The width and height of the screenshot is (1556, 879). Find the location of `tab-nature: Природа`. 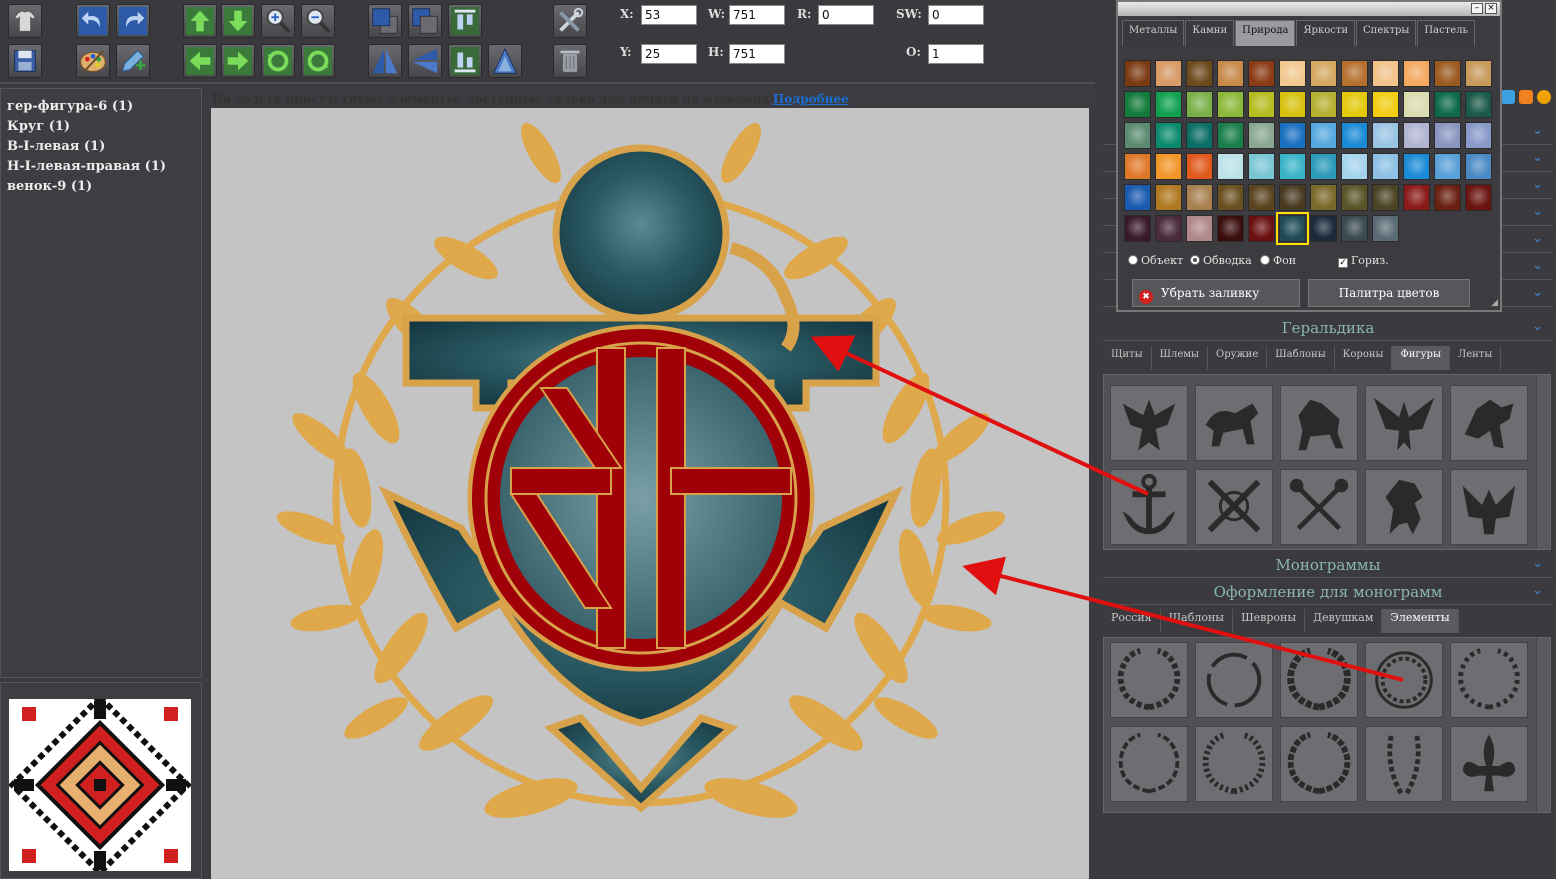

tab-nature: Природа is located at coordinates (1265, 33).